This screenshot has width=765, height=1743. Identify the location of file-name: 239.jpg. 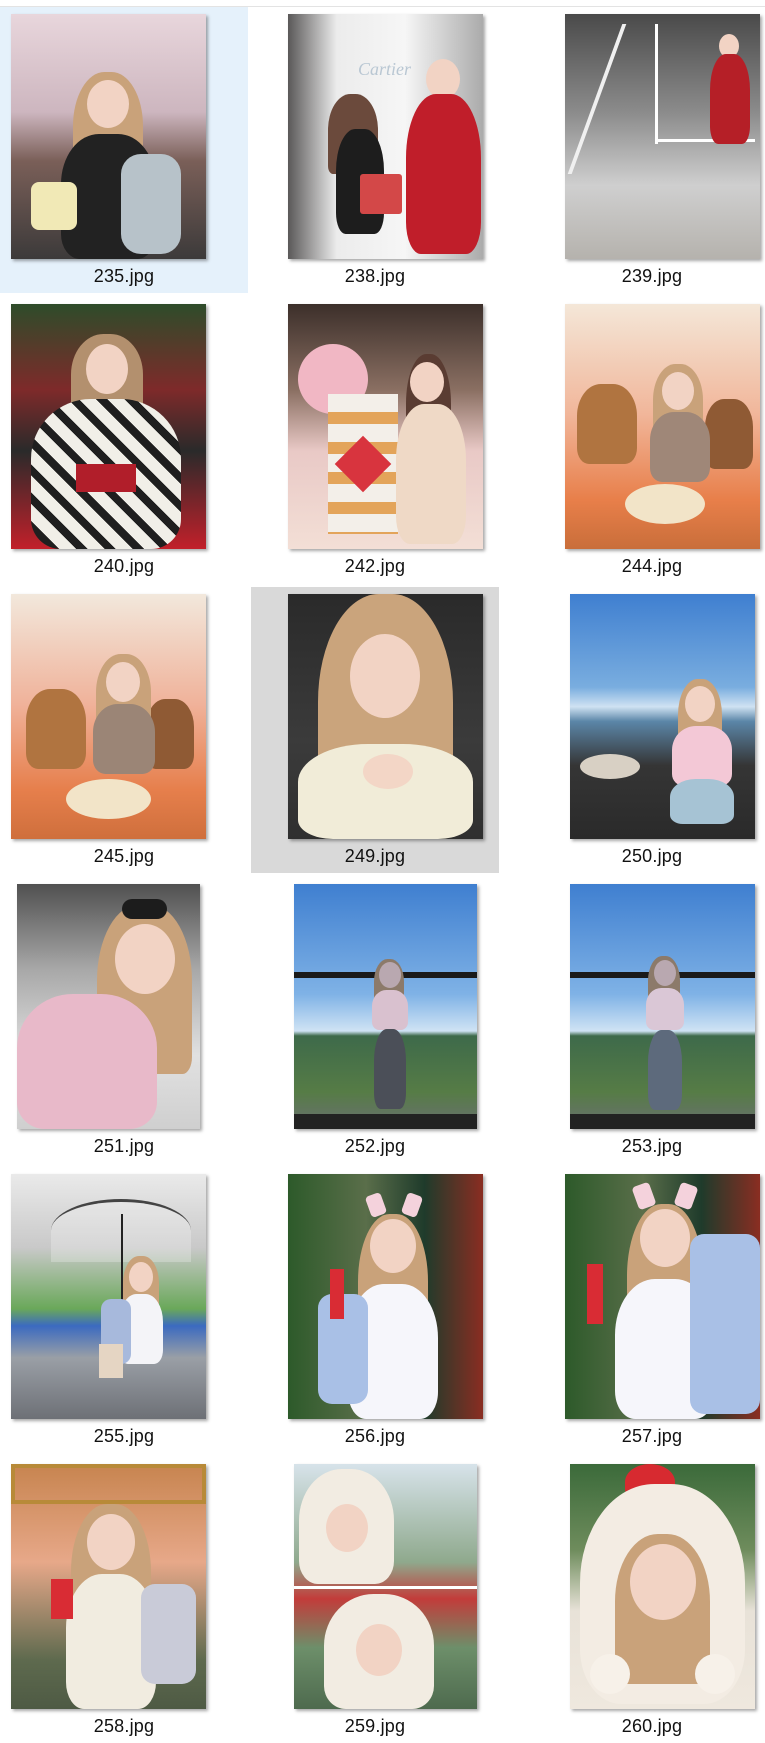
(652, 276).